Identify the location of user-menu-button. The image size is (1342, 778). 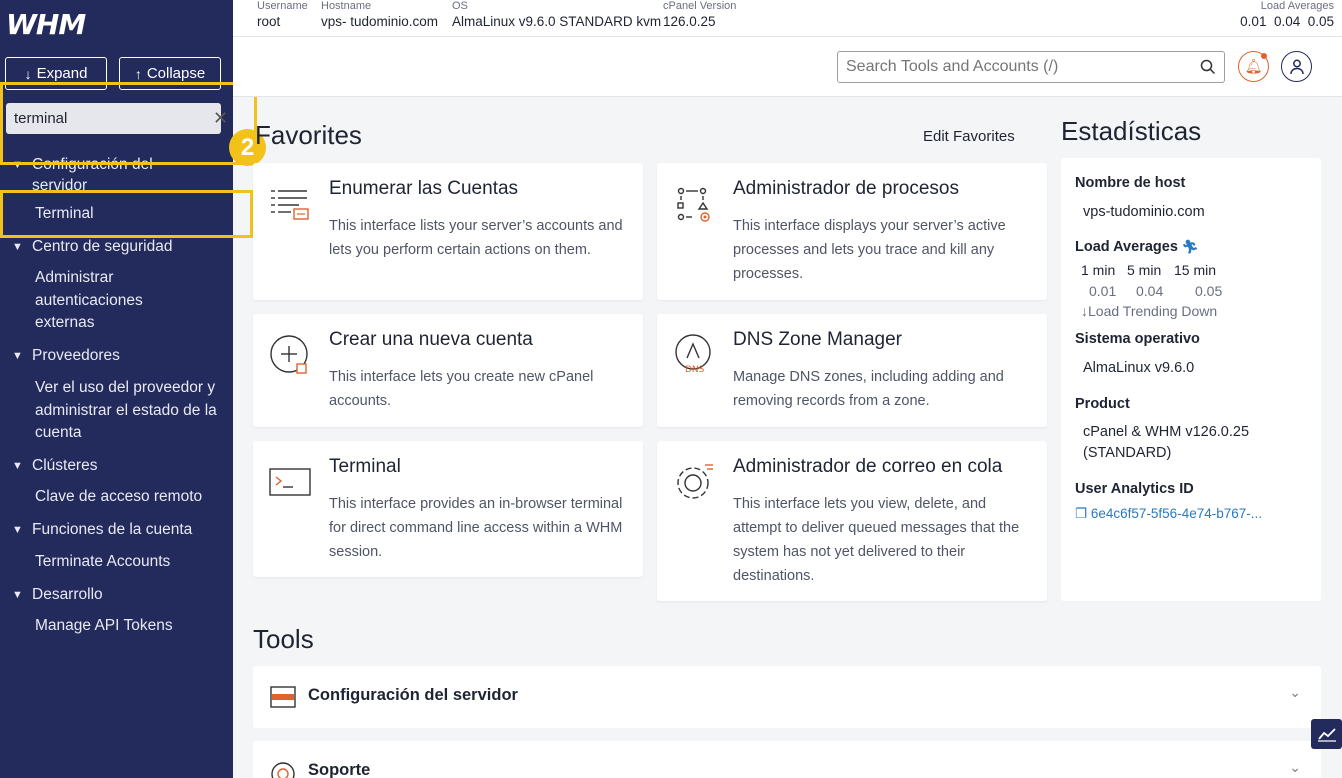
(1296, 66).